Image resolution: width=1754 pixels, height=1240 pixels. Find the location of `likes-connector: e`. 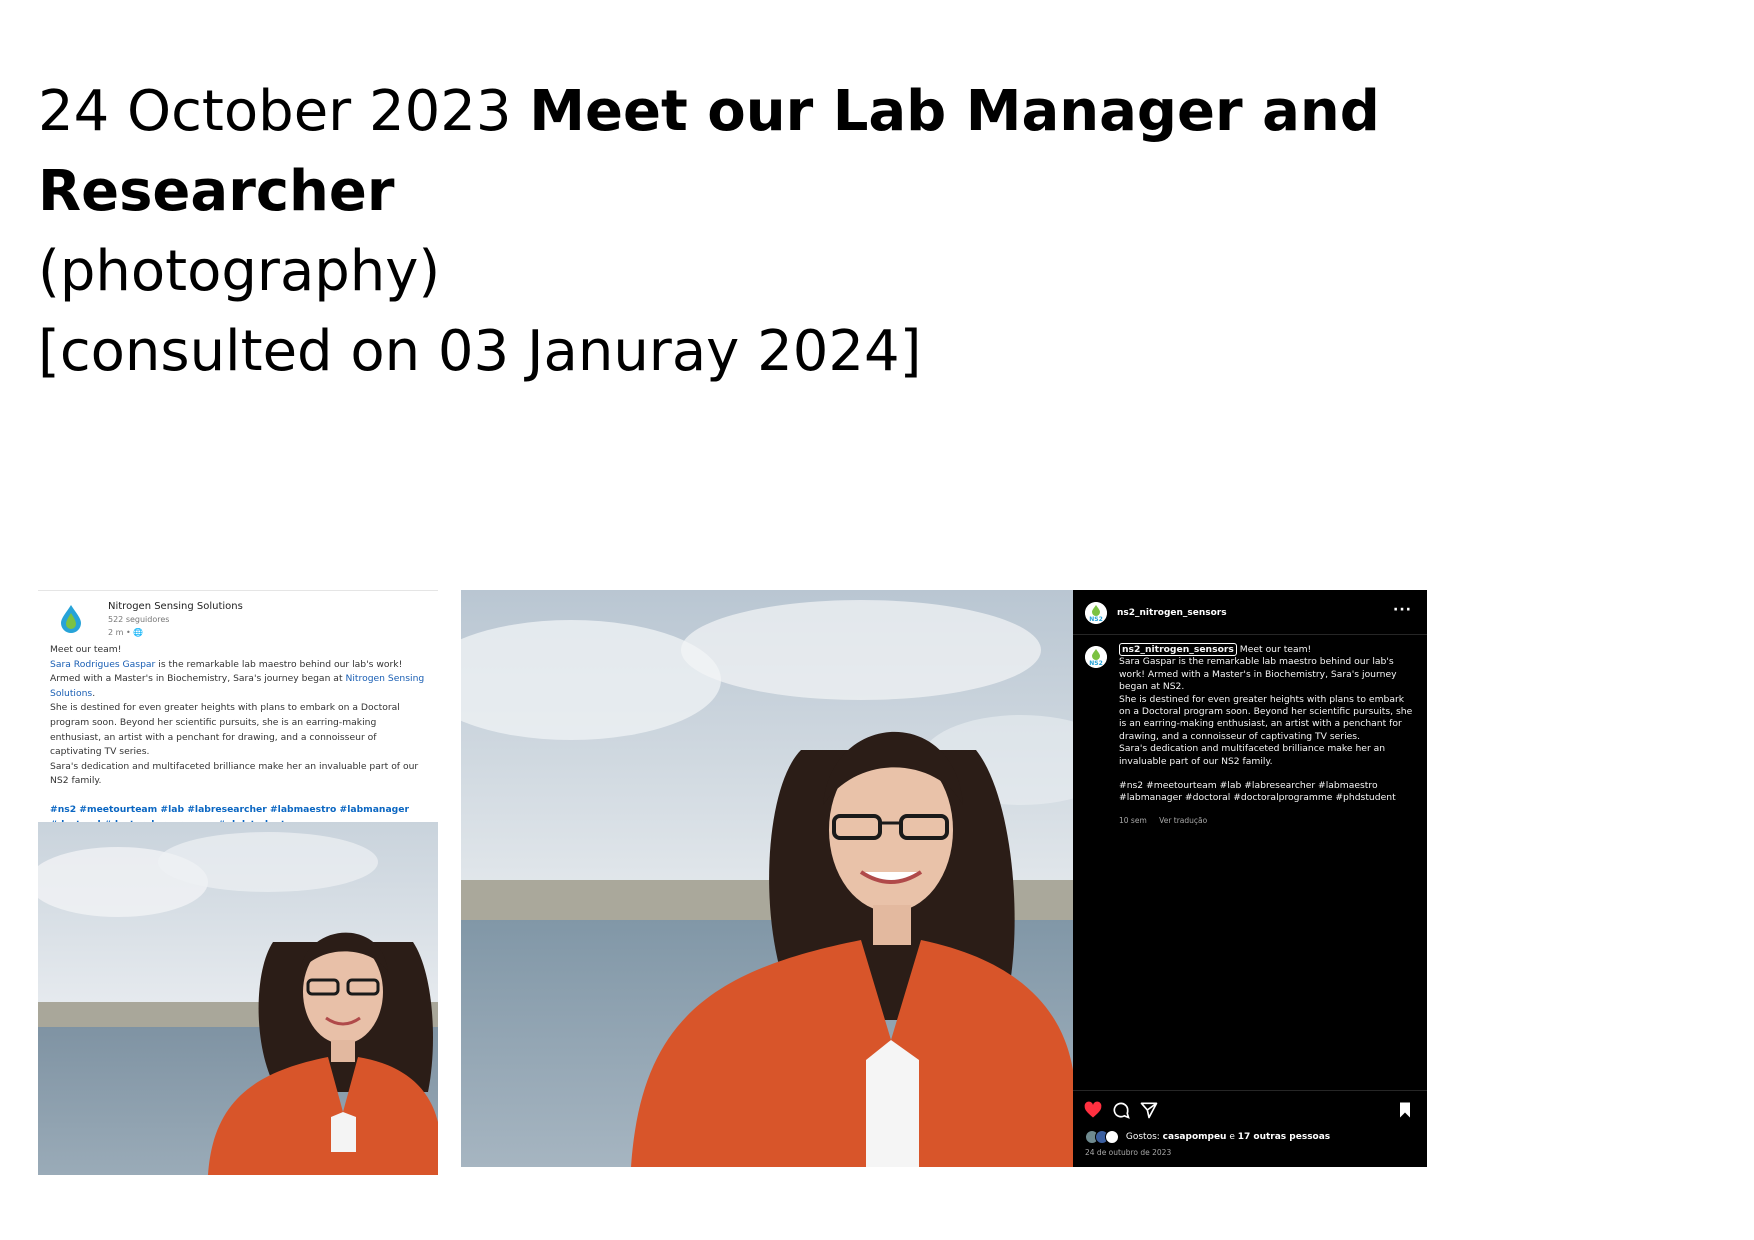

likes-connector: e is located at coordinates (1232, 1137).